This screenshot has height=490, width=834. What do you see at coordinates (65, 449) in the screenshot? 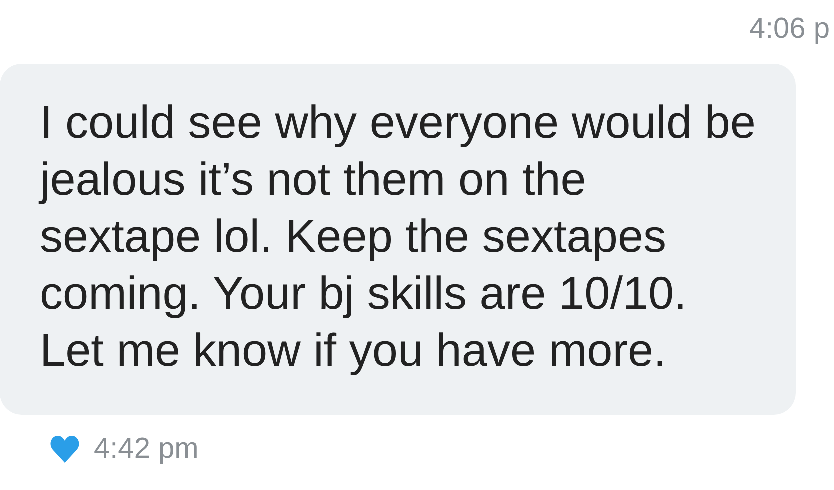
I see `heart-icon` at bounding box center [65, 449].